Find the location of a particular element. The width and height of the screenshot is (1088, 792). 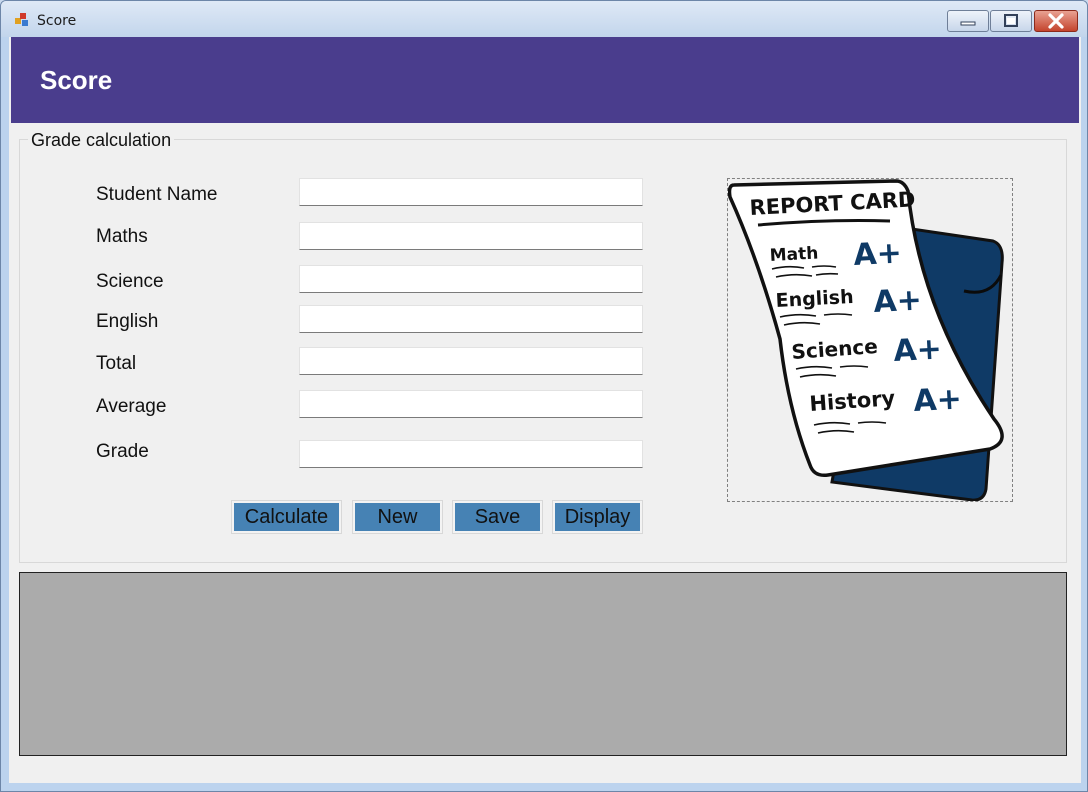

maximize-button is located at coordinates (1011, 21).